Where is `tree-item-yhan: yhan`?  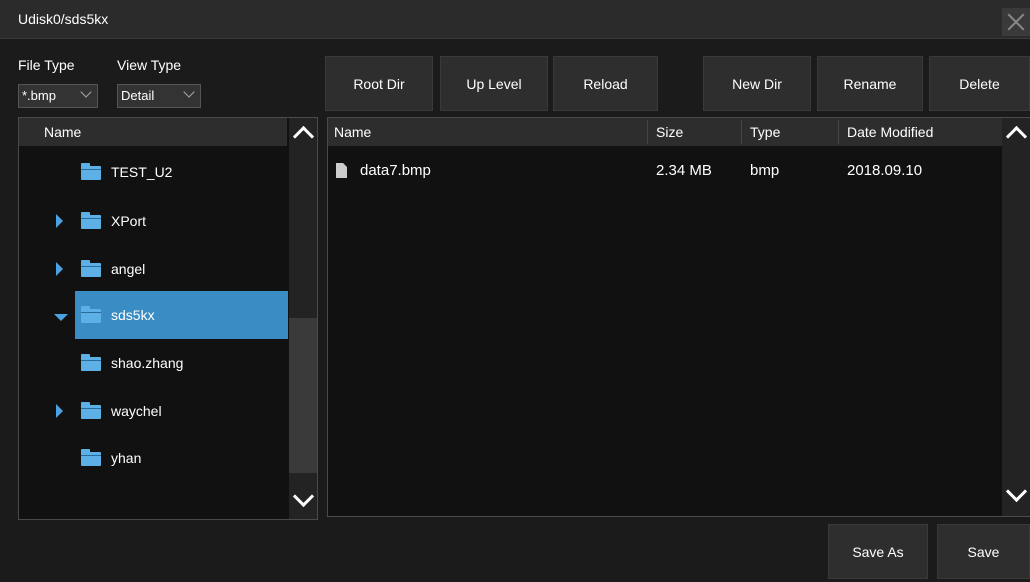 tree-item-yhan: yhan is located at coordinates (153, 458).